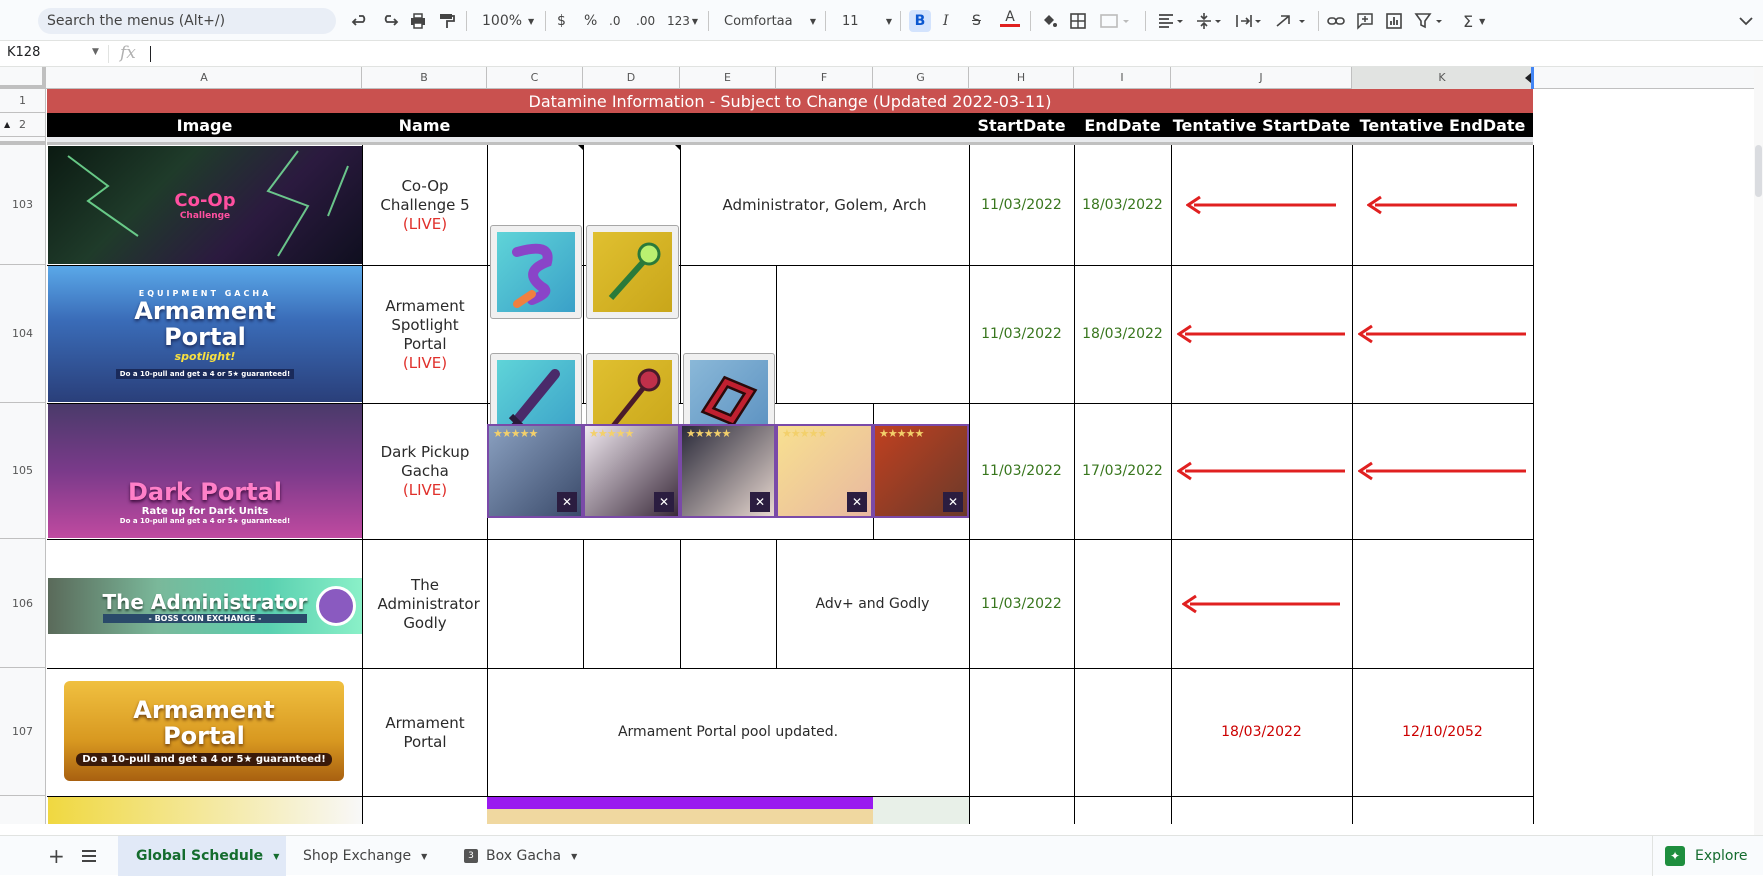 The image size is (1763, 876). What do you see at coordinates (1474, 21) in the screenshot?
I see `functions-icon: Σ ▼` at bounding box center [1474, 21].